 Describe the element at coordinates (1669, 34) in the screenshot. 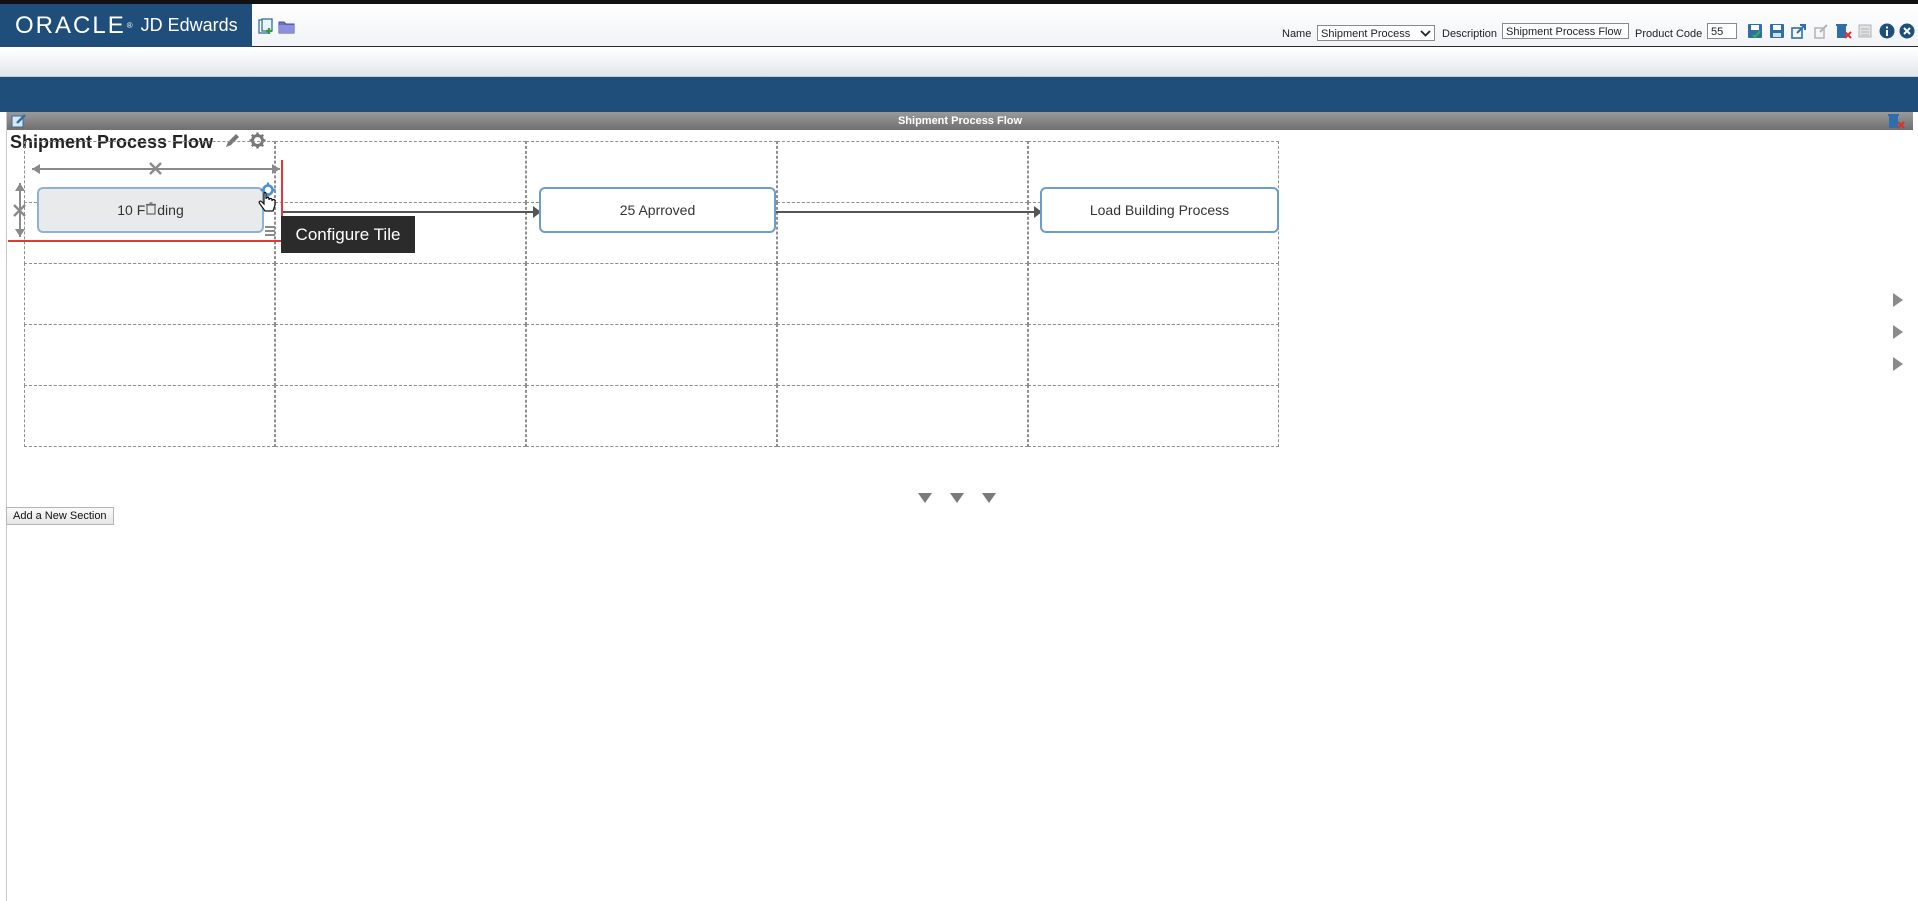

I see `product-code-label: Product Code` at that location.